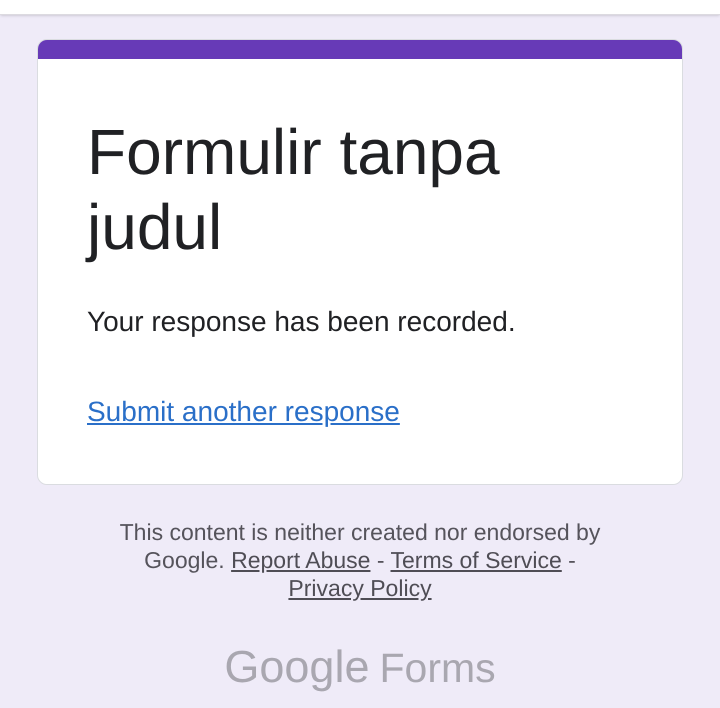  I want to click on footer-link: Report Abuse, so click(300, 560).